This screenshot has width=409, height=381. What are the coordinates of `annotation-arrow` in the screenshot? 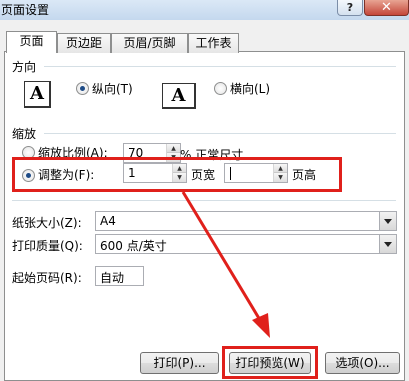 It's located at (225, 264).